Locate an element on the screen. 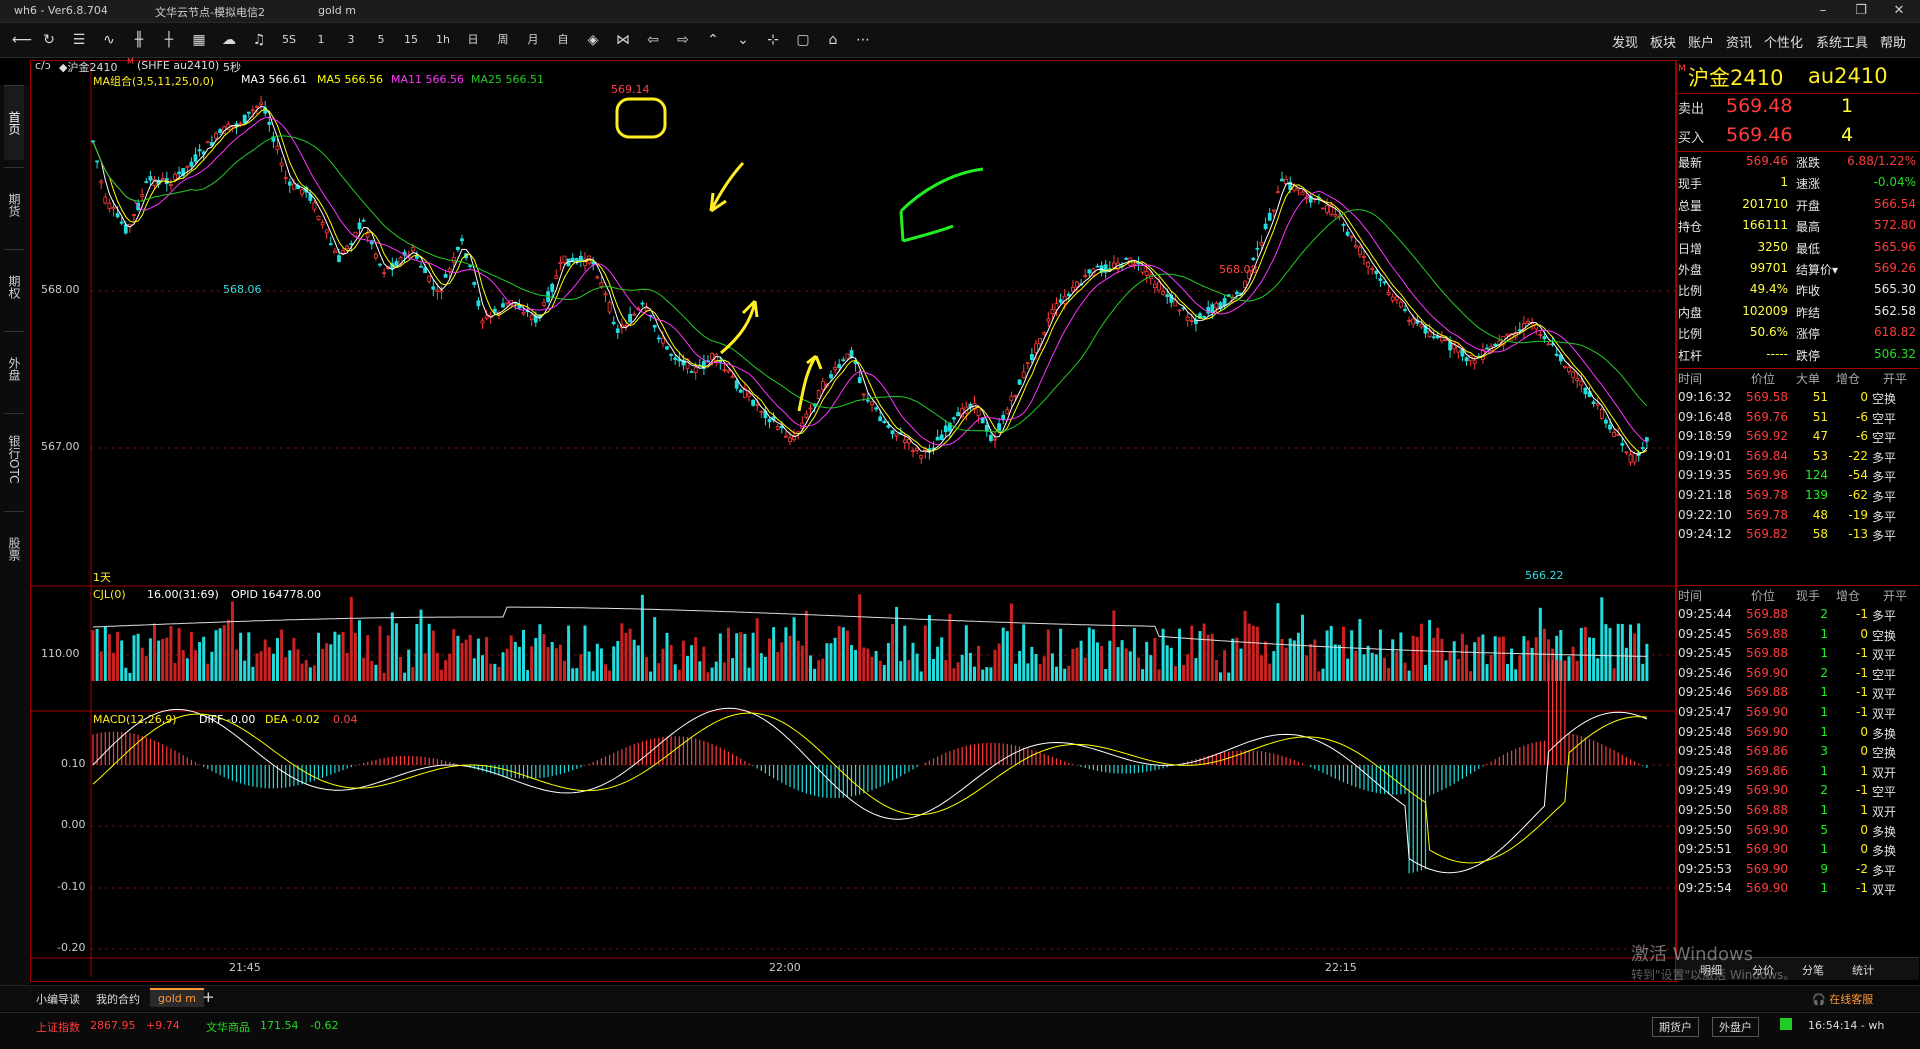 The height and width of the screenshot is (1049, 1920). crosshair-icon: ⊹ is located at coordinates (773, 40).